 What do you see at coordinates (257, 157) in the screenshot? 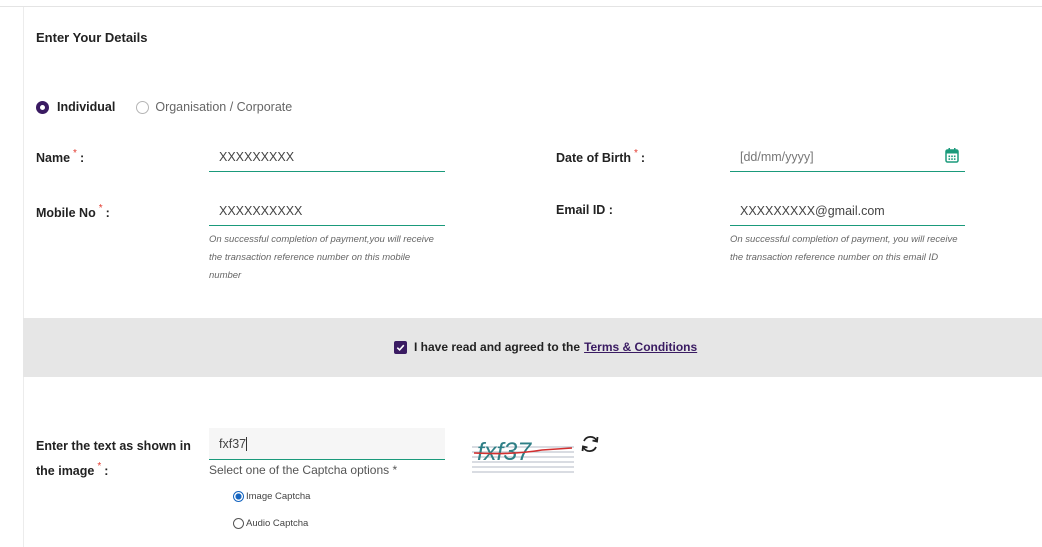
I see `name-field-value: XXXXXXXXX` at bounding box center [257, 157].